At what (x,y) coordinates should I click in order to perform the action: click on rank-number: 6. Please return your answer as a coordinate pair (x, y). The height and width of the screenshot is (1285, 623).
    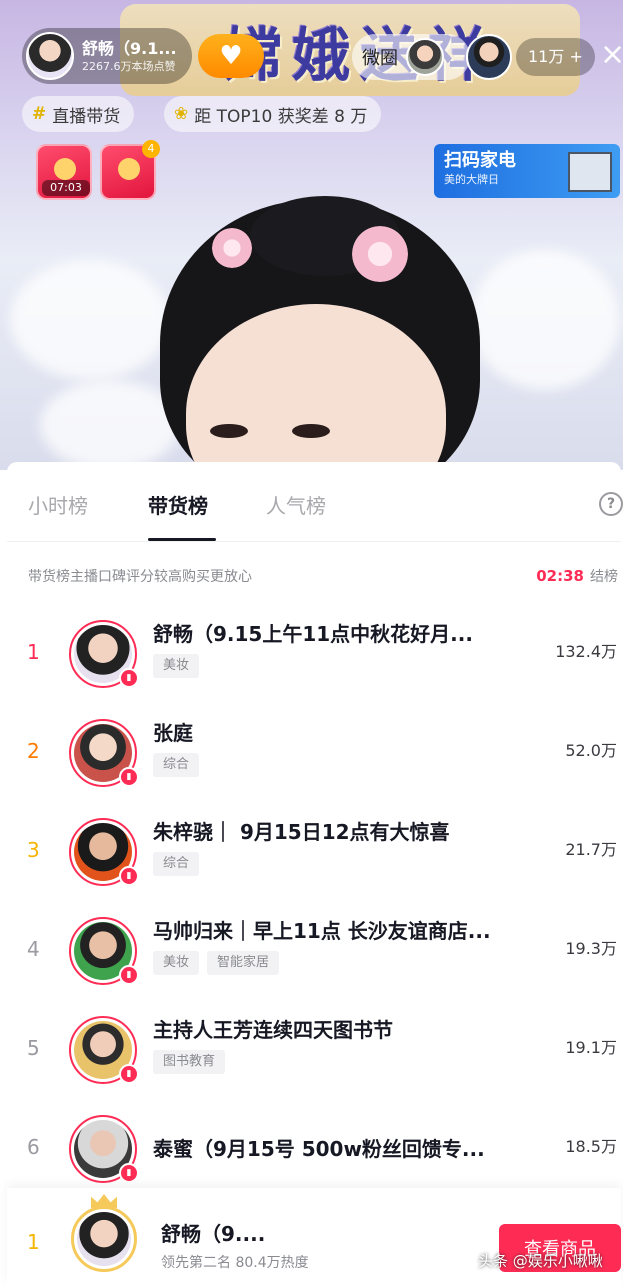
    Looking at the image, I should click on (33, 1147).